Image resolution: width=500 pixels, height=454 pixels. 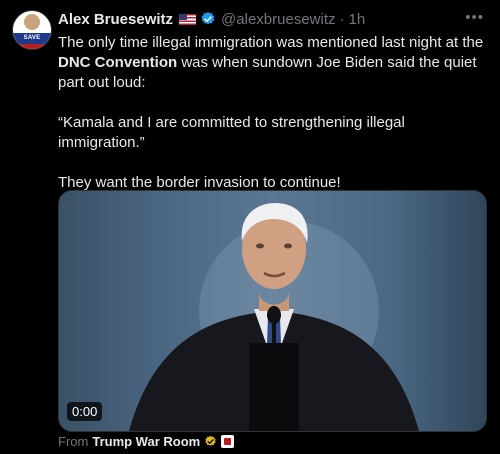 I want to click on attribution: From Trump War Room, so click(x=146, y=441).